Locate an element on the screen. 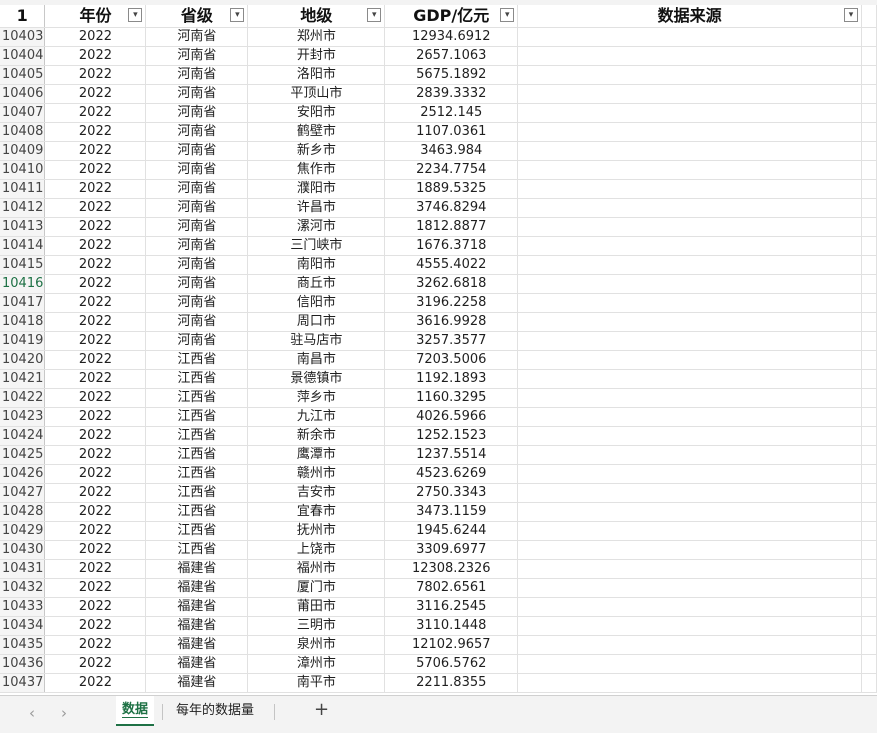 Image resolution: width=877 pixels, height=733 pixels. cell-city: 信阳市 is located at coordinates (316, 303).